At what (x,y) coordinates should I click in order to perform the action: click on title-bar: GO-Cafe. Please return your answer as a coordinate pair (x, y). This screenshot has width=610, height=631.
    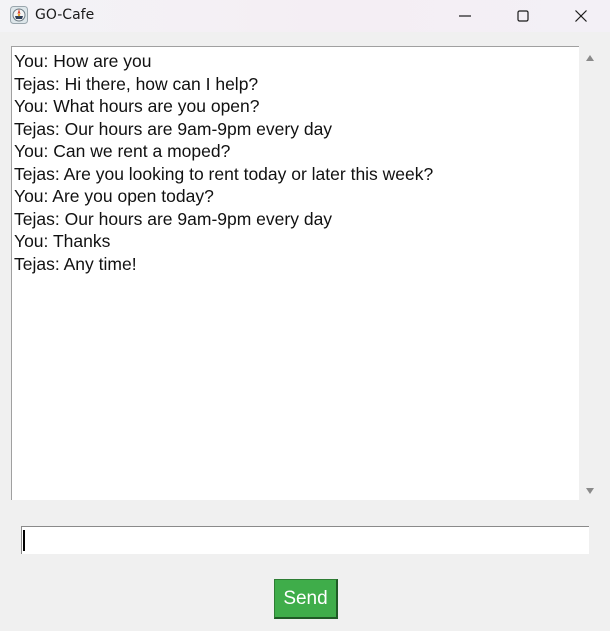
    Looking at the image, I should click on (305, 16).